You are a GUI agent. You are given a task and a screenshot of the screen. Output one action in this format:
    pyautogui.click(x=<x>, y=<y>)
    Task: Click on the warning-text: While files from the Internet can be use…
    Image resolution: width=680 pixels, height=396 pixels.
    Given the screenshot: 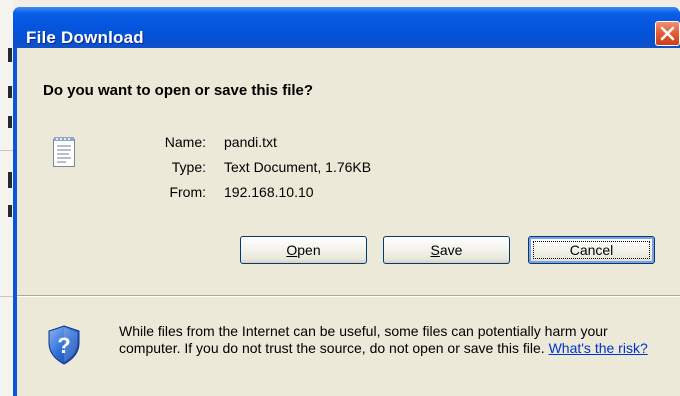 What is the action you would take?
    pyautogui.click(x=363, y=339)
    